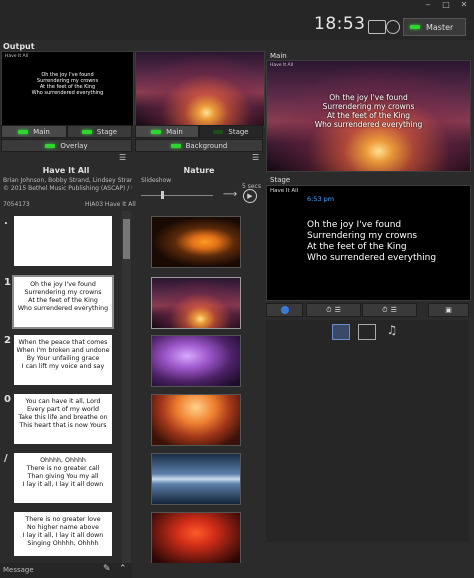 The image size is (474, 578). Describe the element at coordinates (238, 131) in the screenshot. I see `button-label: Stage` at that location.